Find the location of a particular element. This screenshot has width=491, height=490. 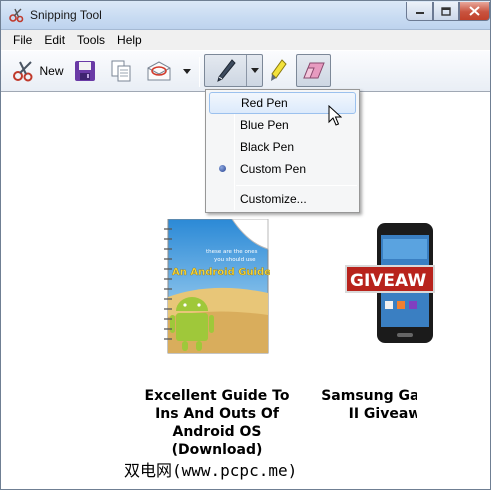

maximize-button is located at coordinates (446, 11).